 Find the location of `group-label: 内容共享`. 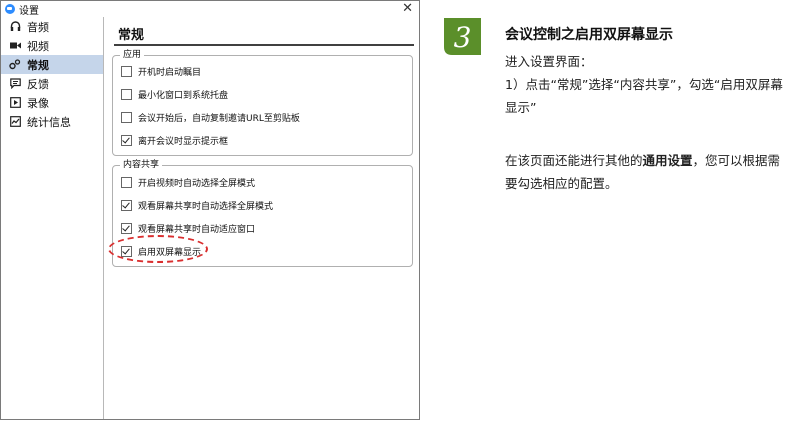

group-label: 内容共享 is located at coordinates (141, 165).